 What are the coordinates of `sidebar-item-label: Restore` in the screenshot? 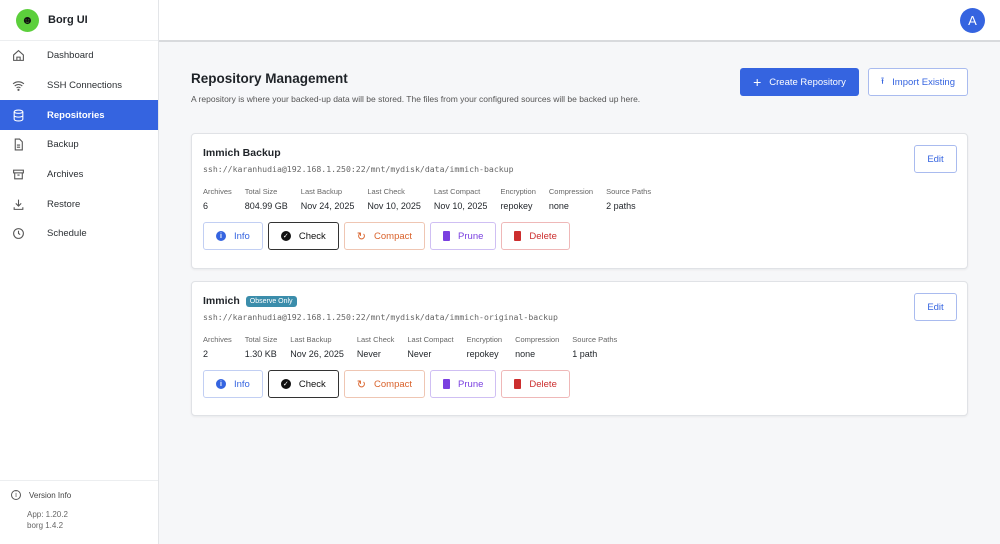 It's located at (64, 204).